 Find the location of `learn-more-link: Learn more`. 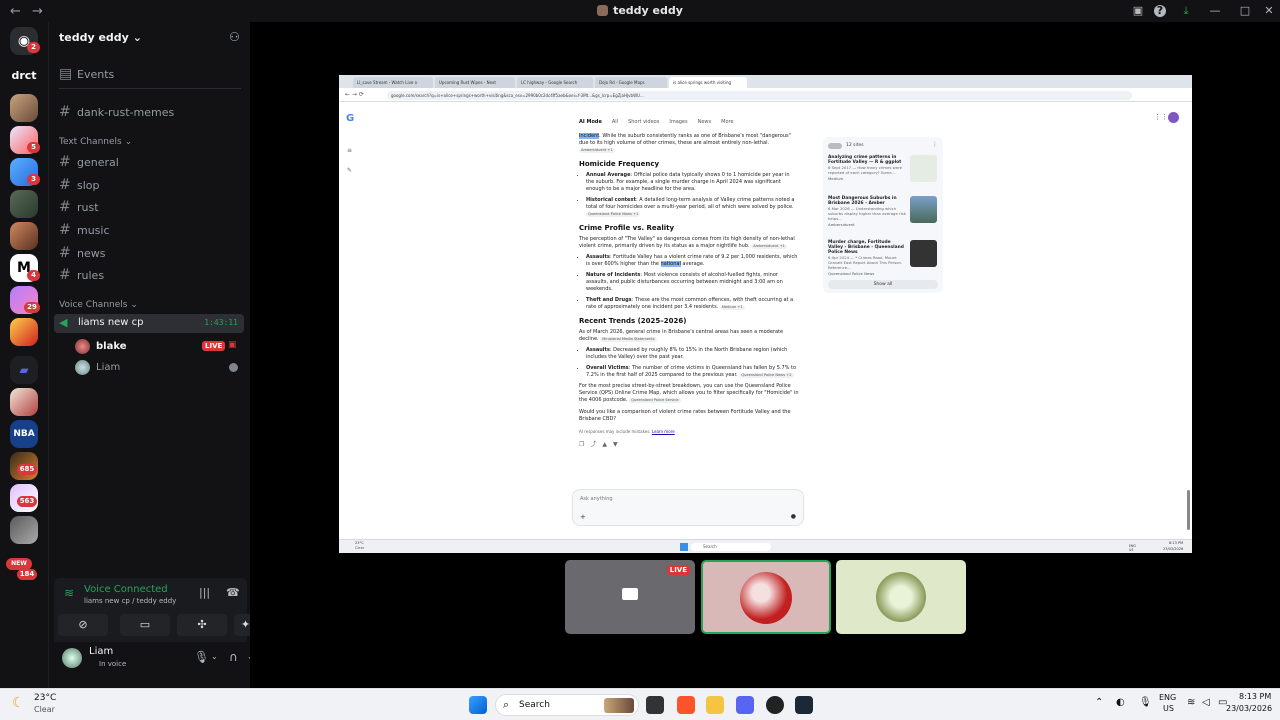

learn-more-link: Learn more is located at coordinates (663, 431).